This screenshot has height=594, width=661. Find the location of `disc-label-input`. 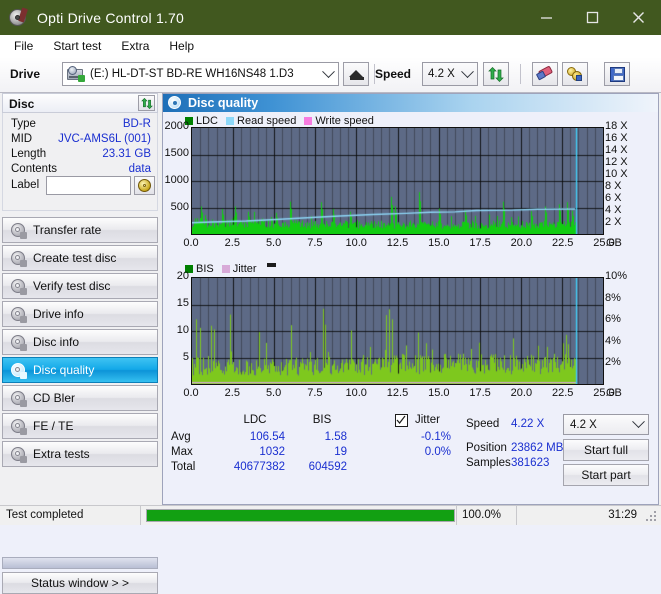

disc-label-input is located at coordinates (88, 185).